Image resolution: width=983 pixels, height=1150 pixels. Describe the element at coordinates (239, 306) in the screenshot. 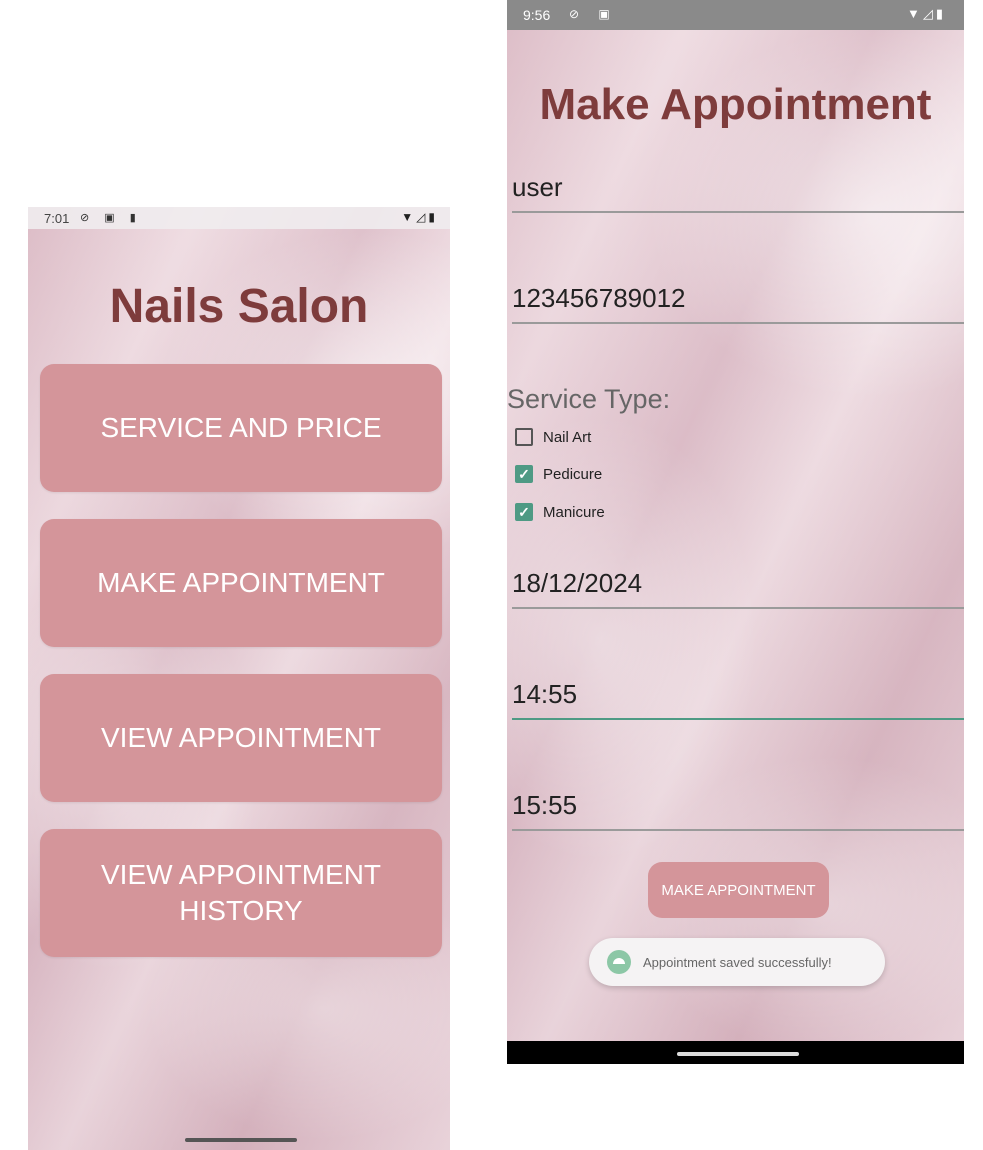

I see `page-title: Nails Salon` at that location.